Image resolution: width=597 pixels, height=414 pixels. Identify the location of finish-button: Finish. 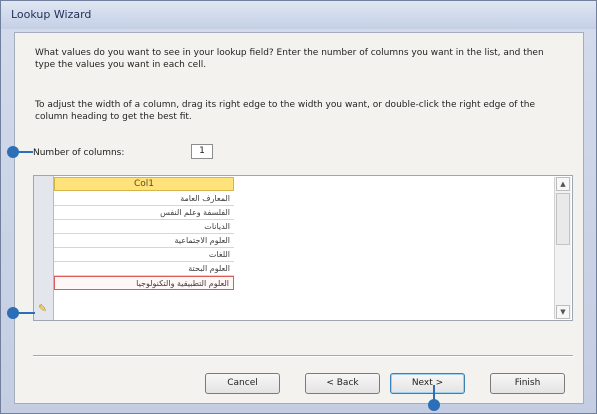
(527, 383).